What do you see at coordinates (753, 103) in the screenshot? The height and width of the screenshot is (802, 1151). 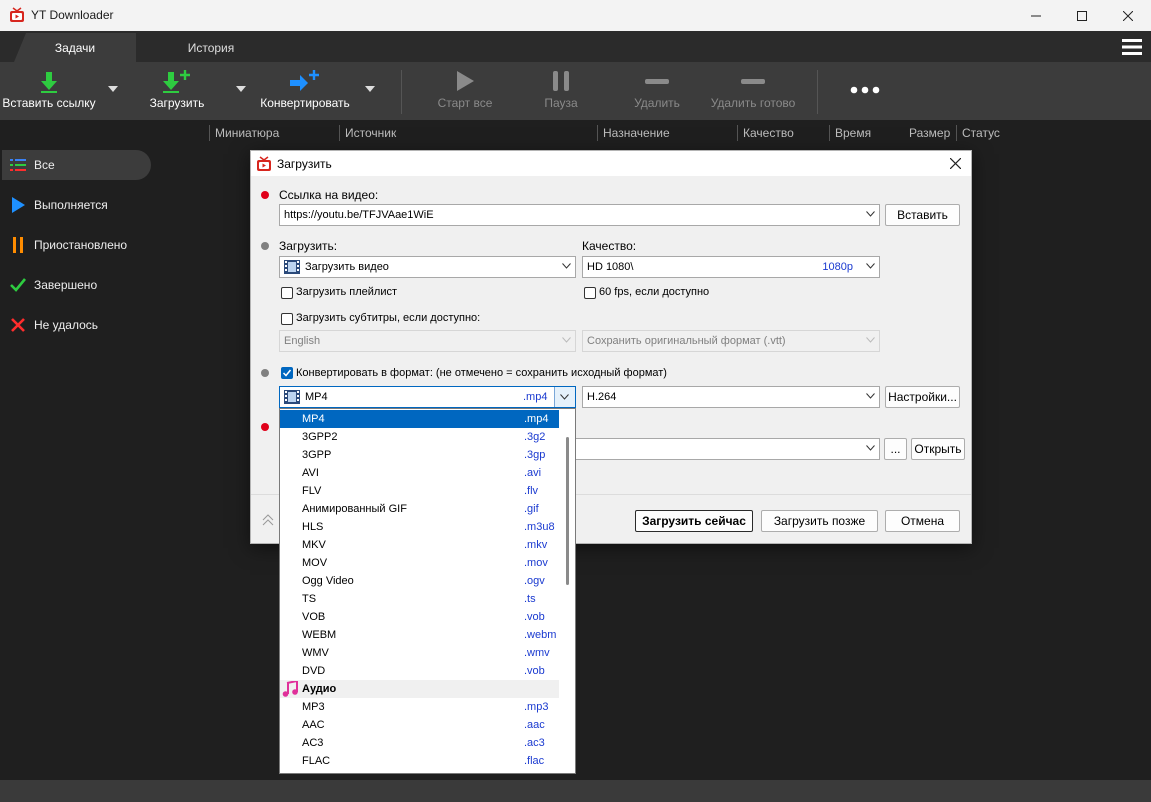 I see `delete-done-label: Удалить готово` at bounding box center [753, 103].